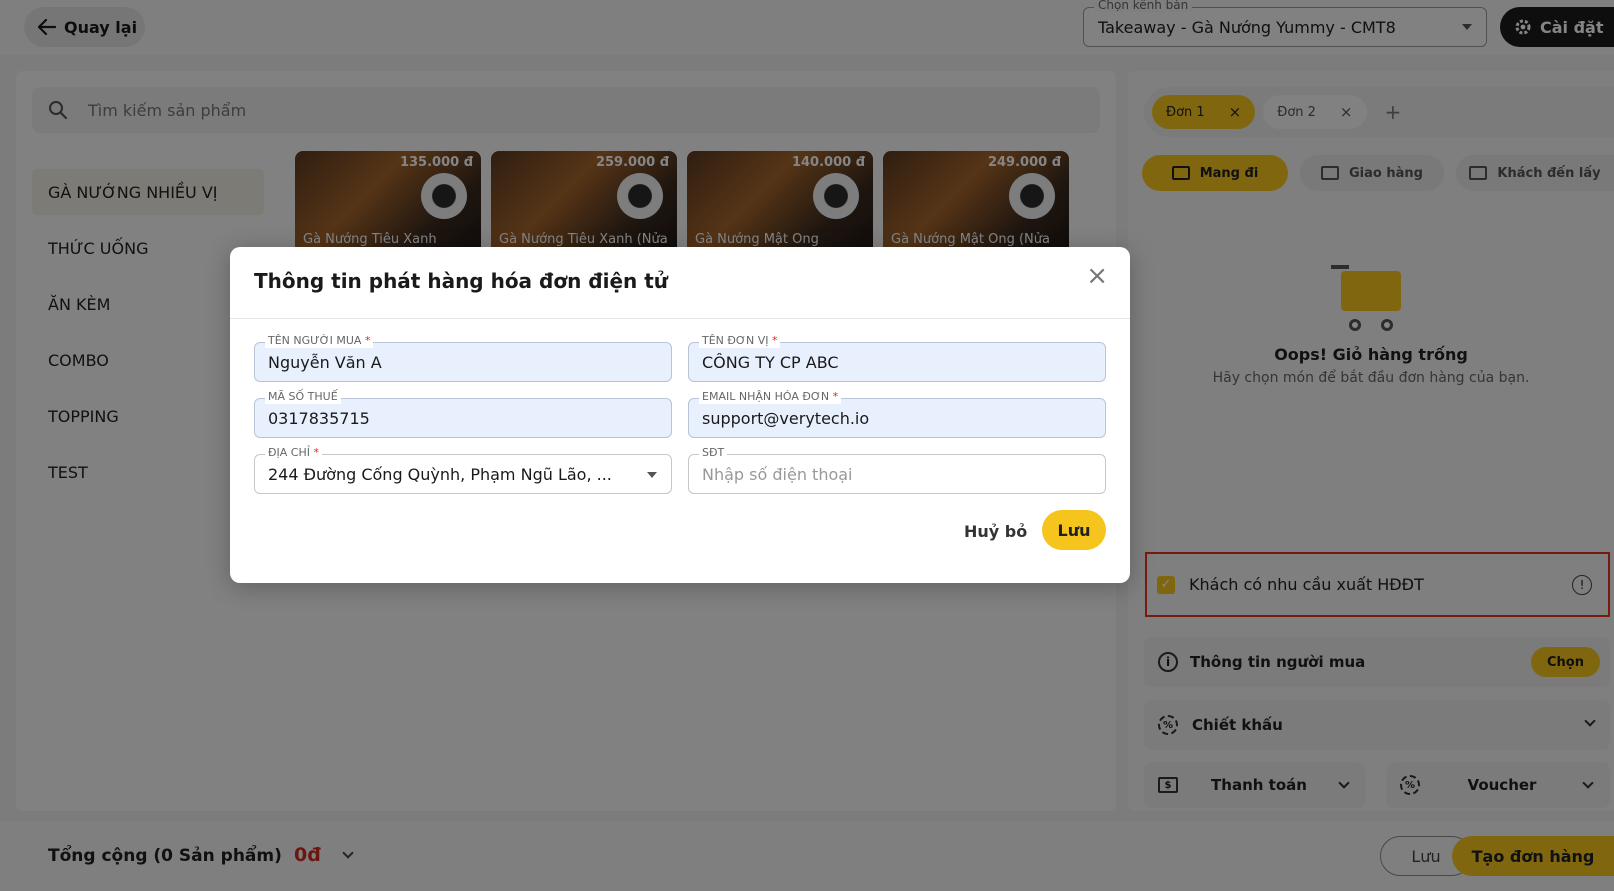 This screenshot has width=1614, height=891. Describe the element at coordinates (463, 358) in the screenshot. I see `buyer-name-field: TÊN NGƯỜI MUA * Nguyễn Văn A` at that location.